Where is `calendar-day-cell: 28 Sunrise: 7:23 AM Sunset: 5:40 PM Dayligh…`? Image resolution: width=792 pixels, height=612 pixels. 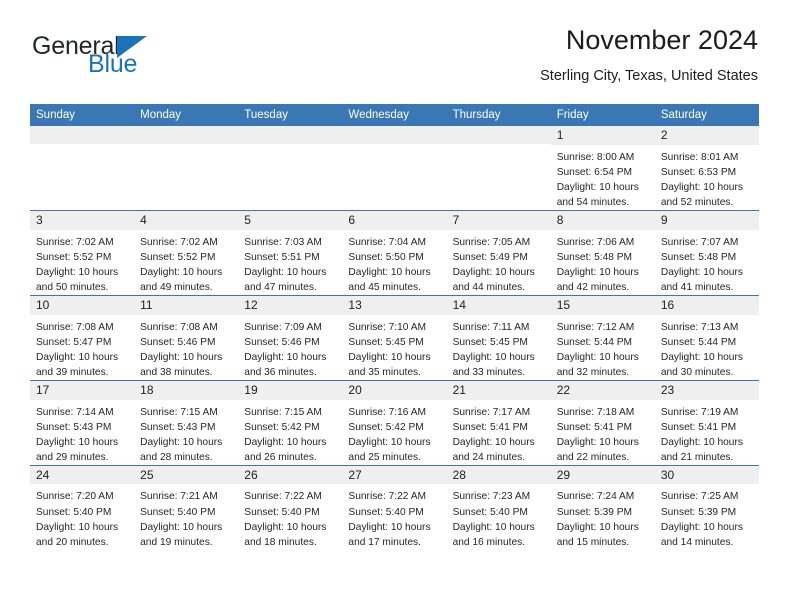 calendar-day-cell: 28 Sunrise: 7:23 AM Sunset: 5:40 PM Dayligh… is located at coordinates (498, 507).